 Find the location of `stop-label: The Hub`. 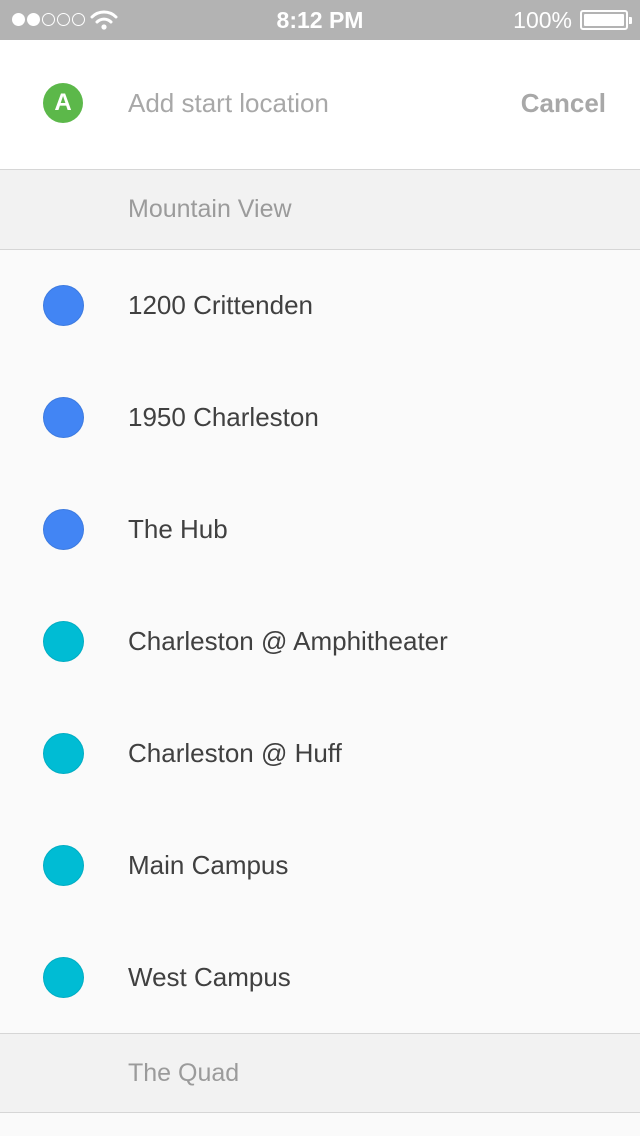

stop-label: The Hub is located at coordinates (178, 529).